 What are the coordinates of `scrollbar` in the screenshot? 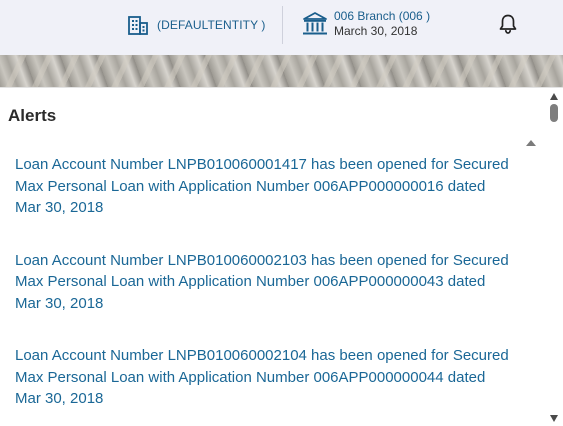 It's located at (554, 257).